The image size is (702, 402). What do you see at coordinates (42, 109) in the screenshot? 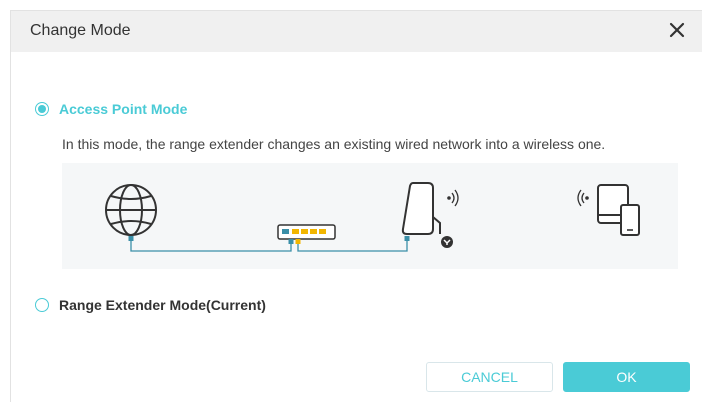
I see `radio-access-point-mode` at bounding box center [42, 109].